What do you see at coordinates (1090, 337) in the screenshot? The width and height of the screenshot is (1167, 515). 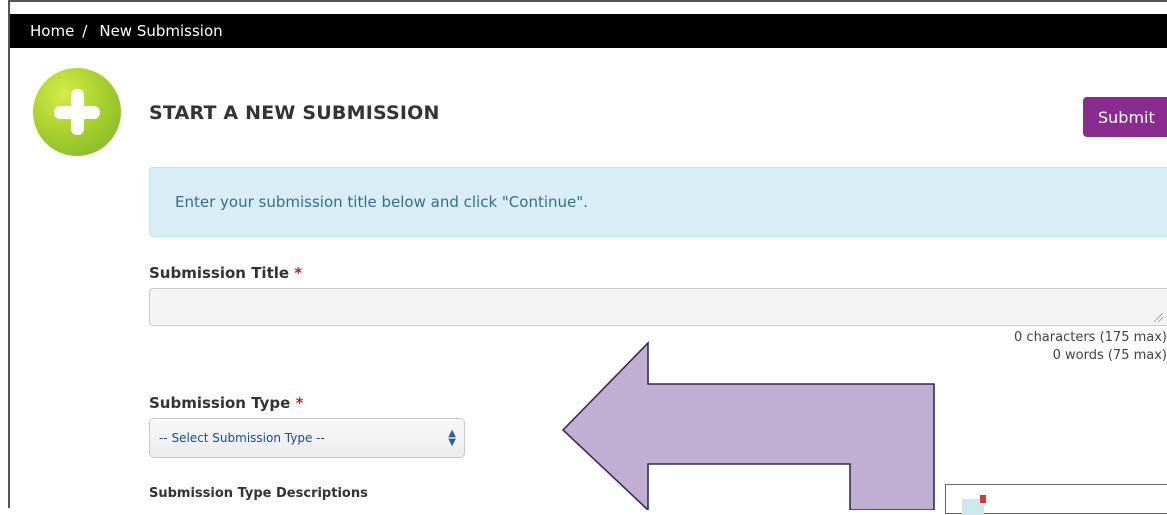 I see `char-counter: 0 characters (175 max)` at bounding box center [1090, 337].